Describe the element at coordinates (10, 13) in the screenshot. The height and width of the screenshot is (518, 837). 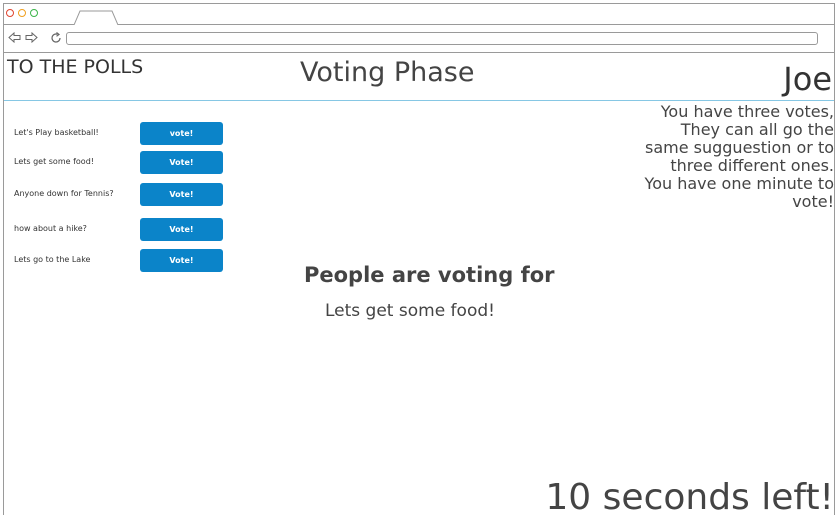
I see `close-window-icon` at that location.